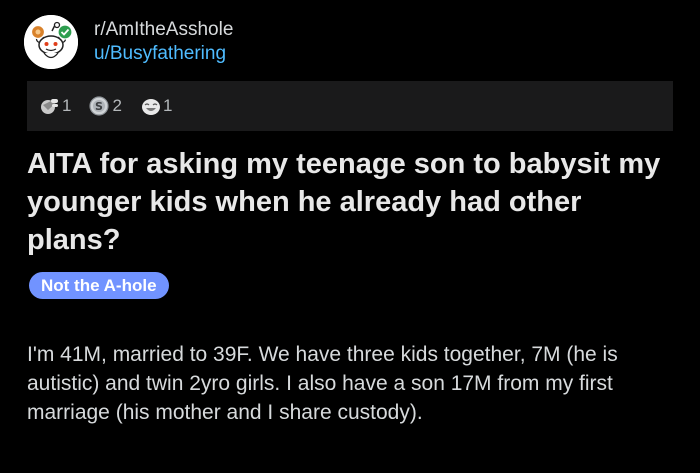 This screenshot has width=700, height=473. What do you see at coordinates (150, 106) in the screenshot?
I see `laughing-award-icon` at bounding box center [150, 106].